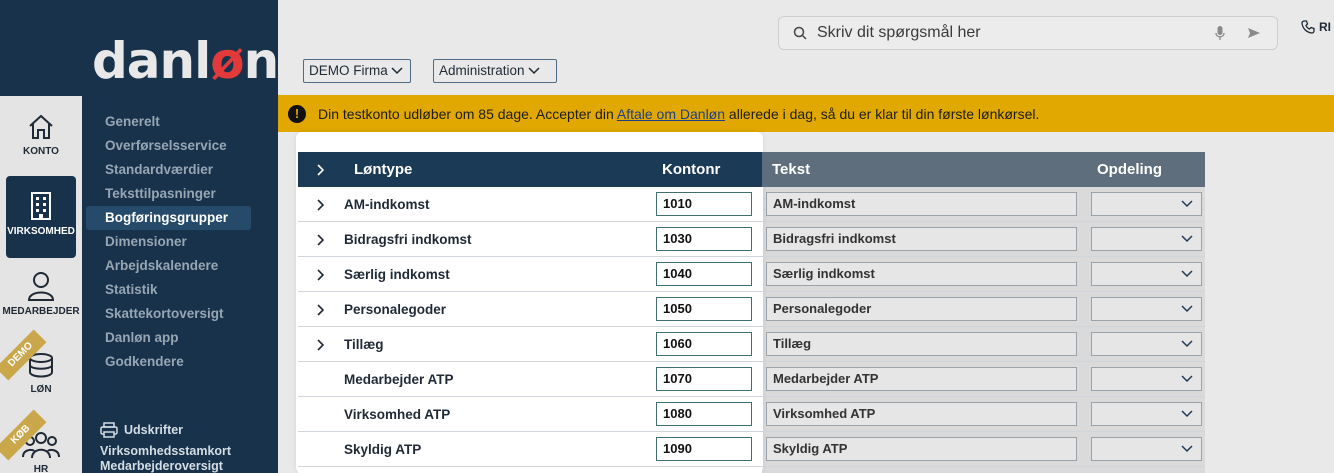 This screenshot has width=1334, height=473. What do you see at coordinates (704, 379) in the screenshot?
I see `kontonr-input: 1070` at bounding box center [704, 379].